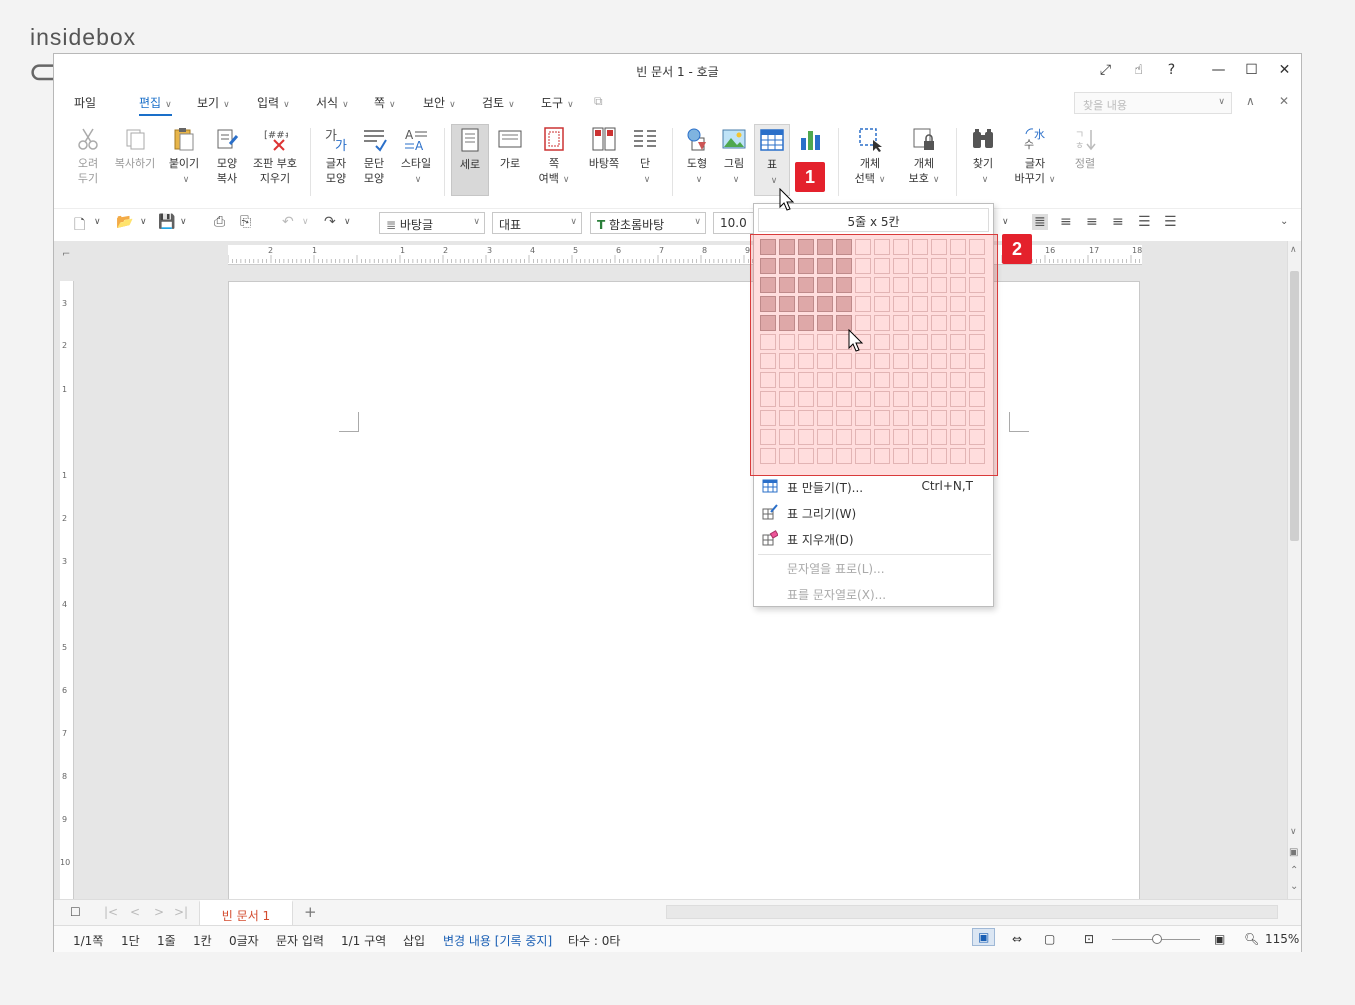 This screenshot has width=1355, height=1005. I want to click on expand-toolbar-icon: ⌄, so click(1284, 221).